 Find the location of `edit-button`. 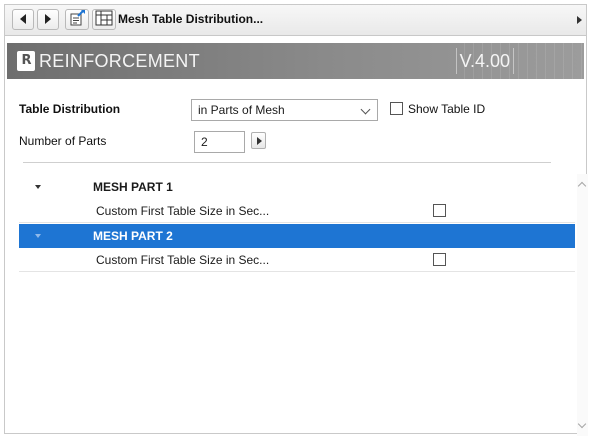

edit-button is located at coordinates (77, 19).